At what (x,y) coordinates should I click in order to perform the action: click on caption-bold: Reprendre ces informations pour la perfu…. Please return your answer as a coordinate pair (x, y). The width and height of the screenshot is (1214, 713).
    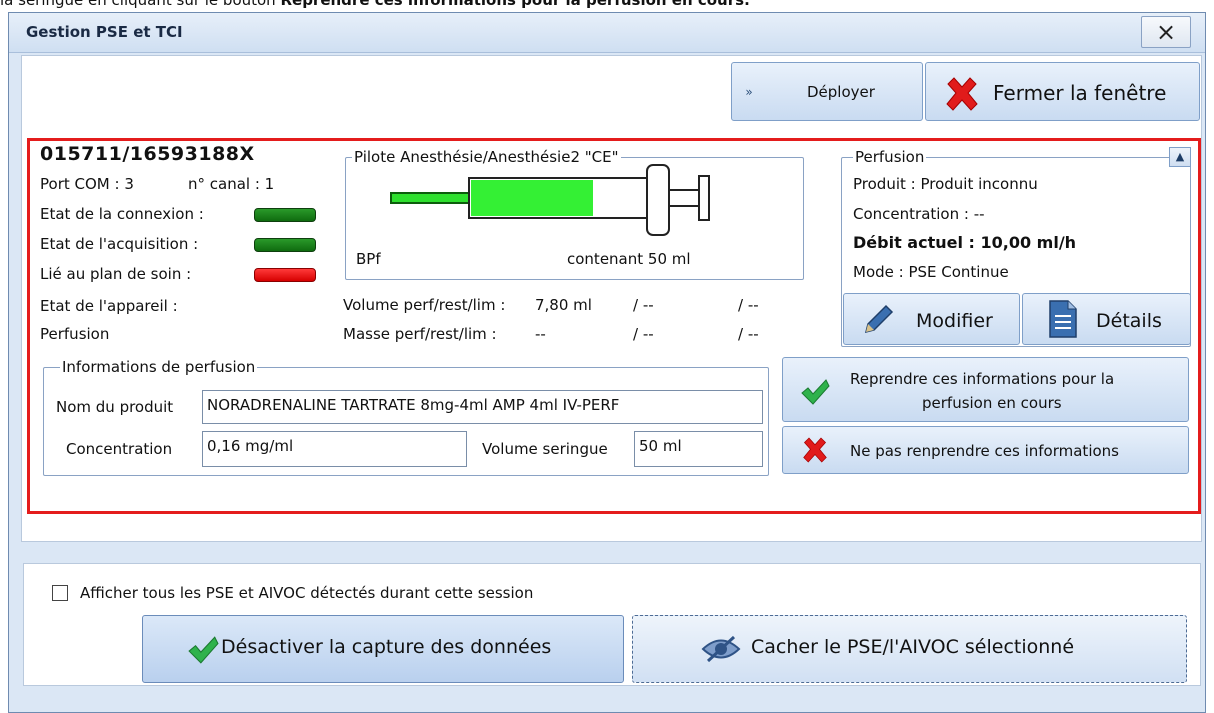
    Looking at the image, I should click on (515, 4).